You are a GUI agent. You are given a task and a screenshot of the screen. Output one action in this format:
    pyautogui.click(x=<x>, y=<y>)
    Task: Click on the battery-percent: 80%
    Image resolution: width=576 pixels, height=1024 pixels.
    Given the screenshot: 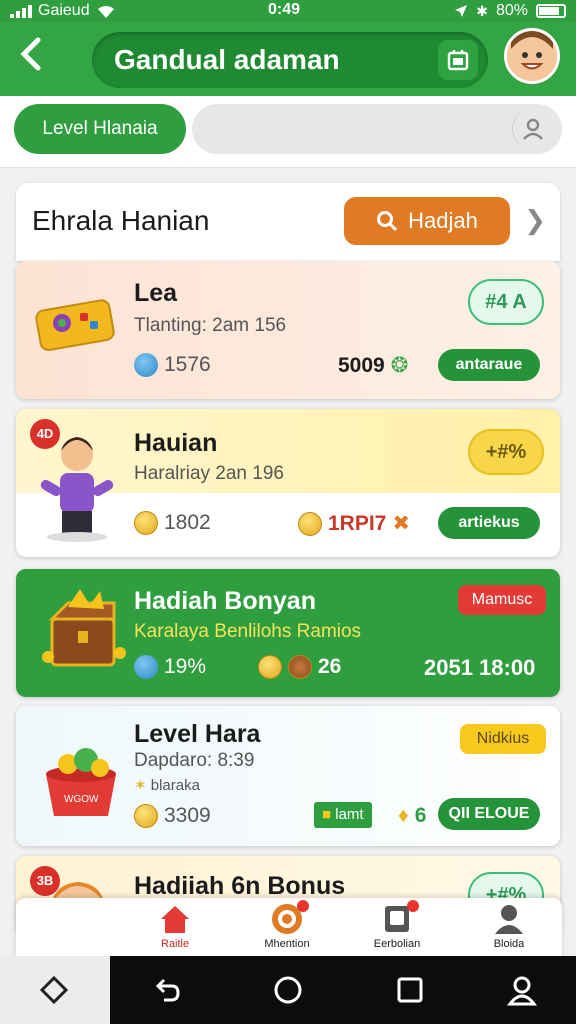 What is the action you would take?
    pyautogui.click(x=511, y=10)
    